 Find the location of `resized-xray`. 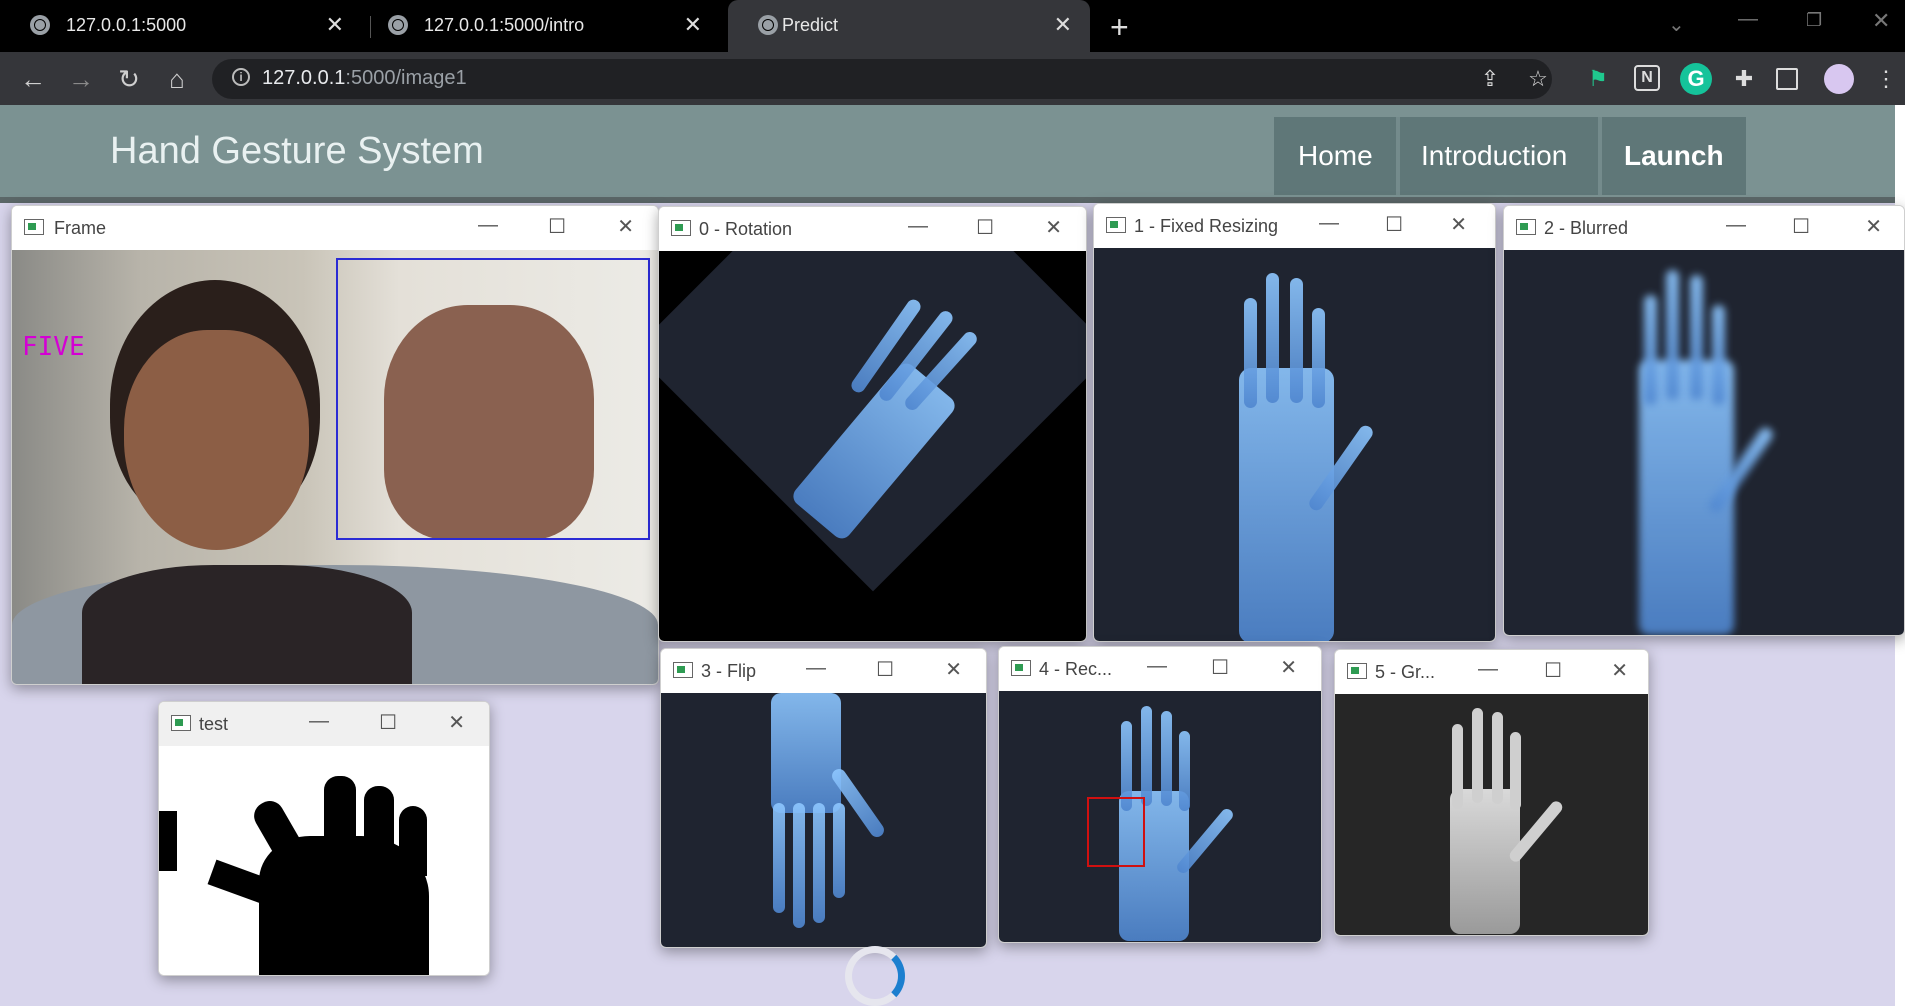

resized-xray is located at coordinates (1294, 444).